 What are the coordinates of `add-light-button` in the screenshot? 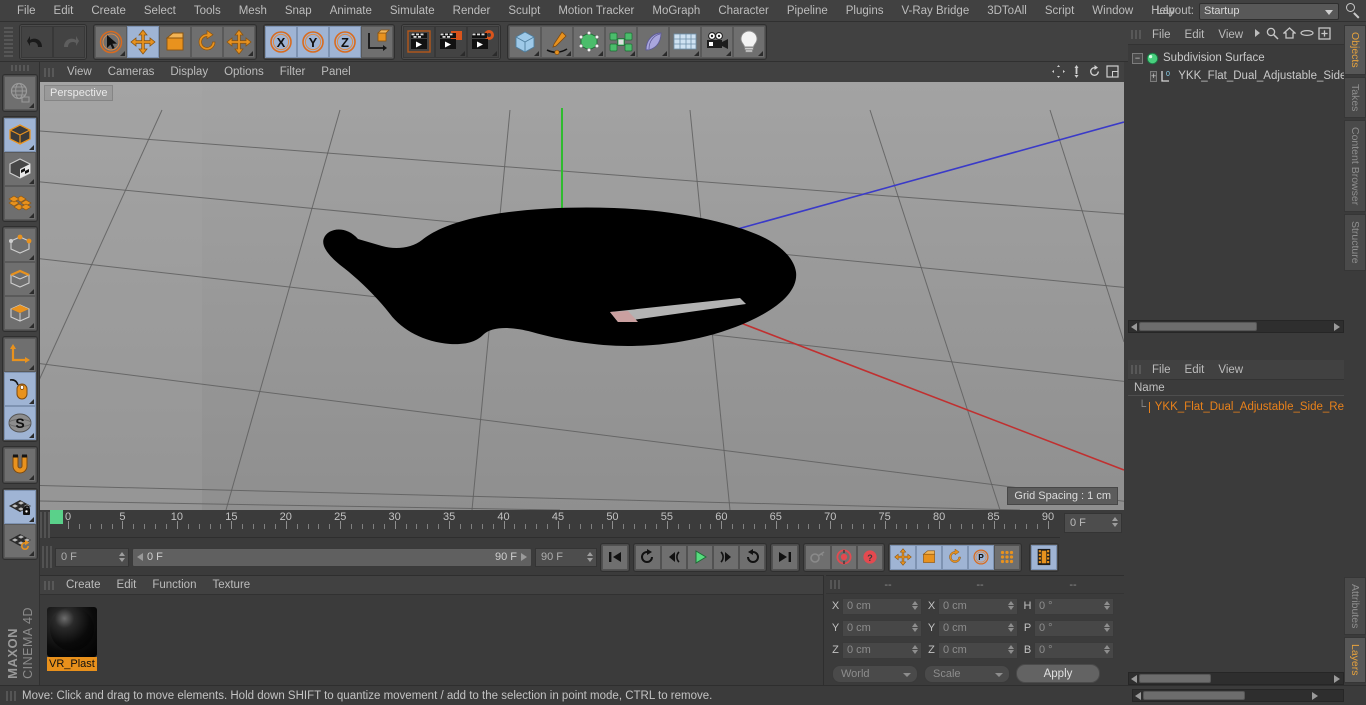 It's located at (749, 41).